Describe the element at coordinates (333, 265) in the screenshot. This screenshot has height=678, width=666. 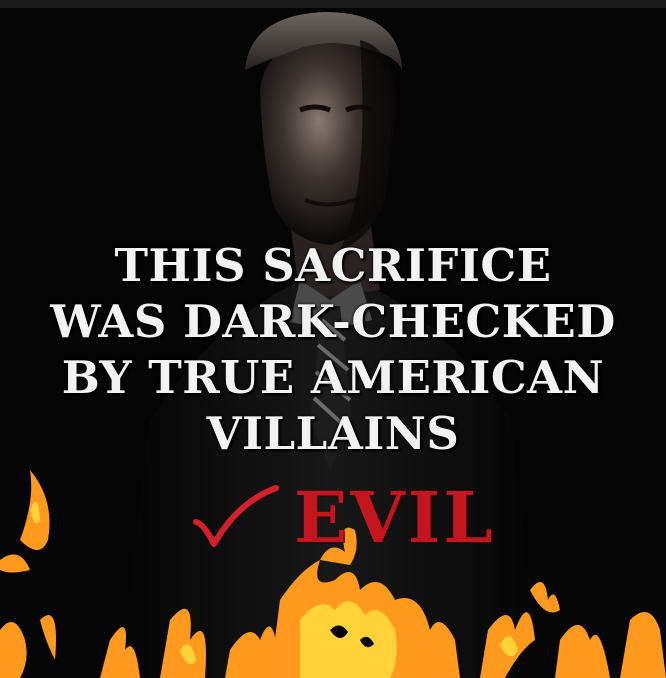
I see `headline-line-1: THIS SACRIFICE` at that location.